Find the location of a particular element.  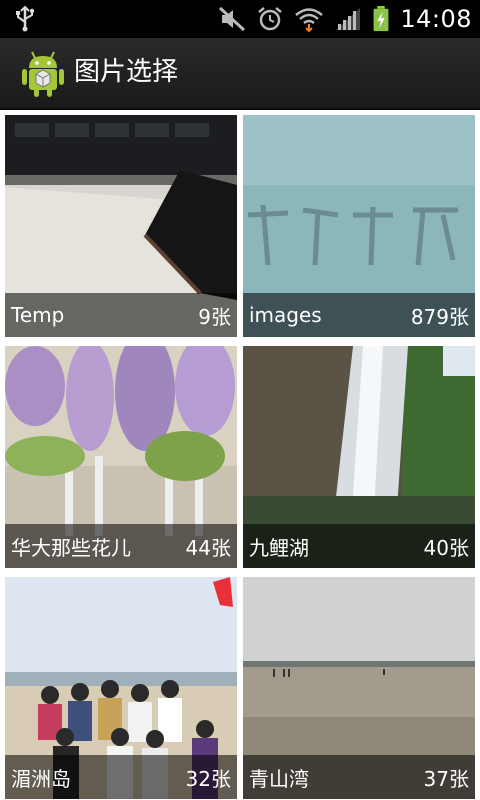

album-caption: Temp 9张 is located at coordinates (121, 315).